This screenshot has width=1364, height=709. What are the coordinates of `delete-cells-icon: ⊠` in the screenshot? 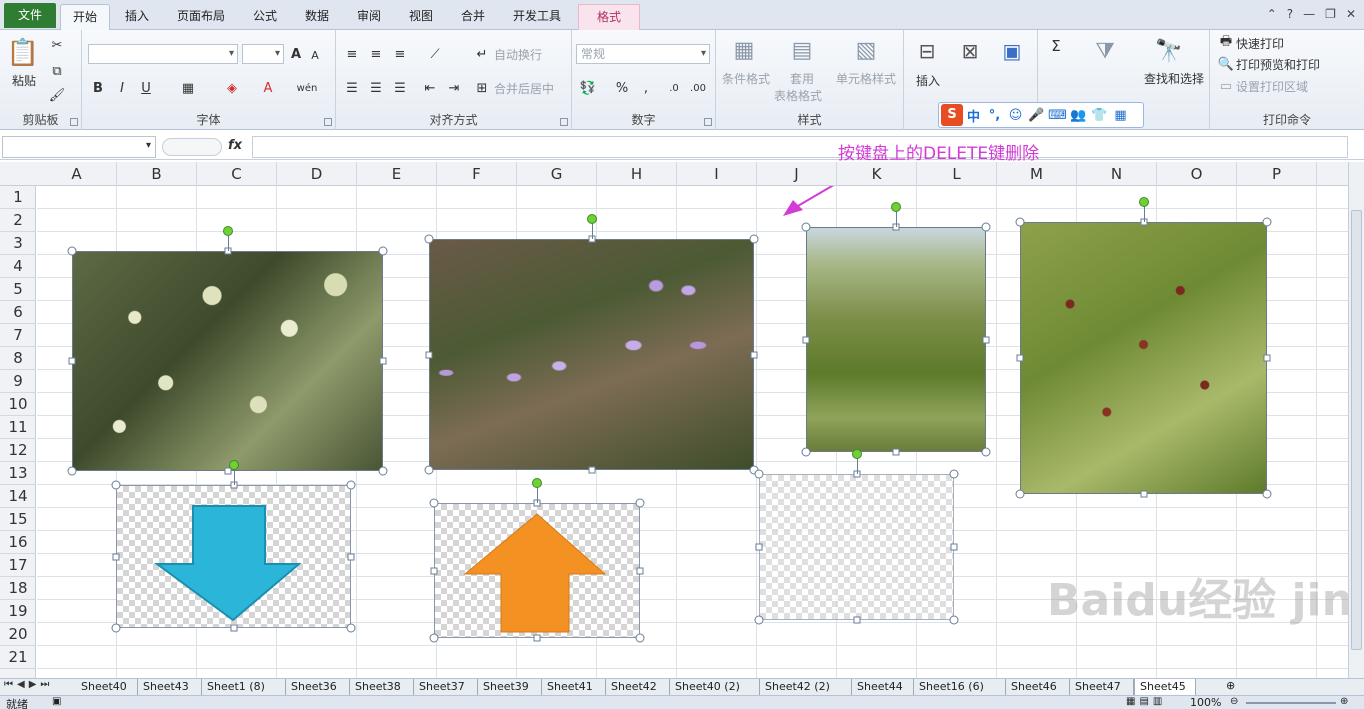 It's located at (970, 51).